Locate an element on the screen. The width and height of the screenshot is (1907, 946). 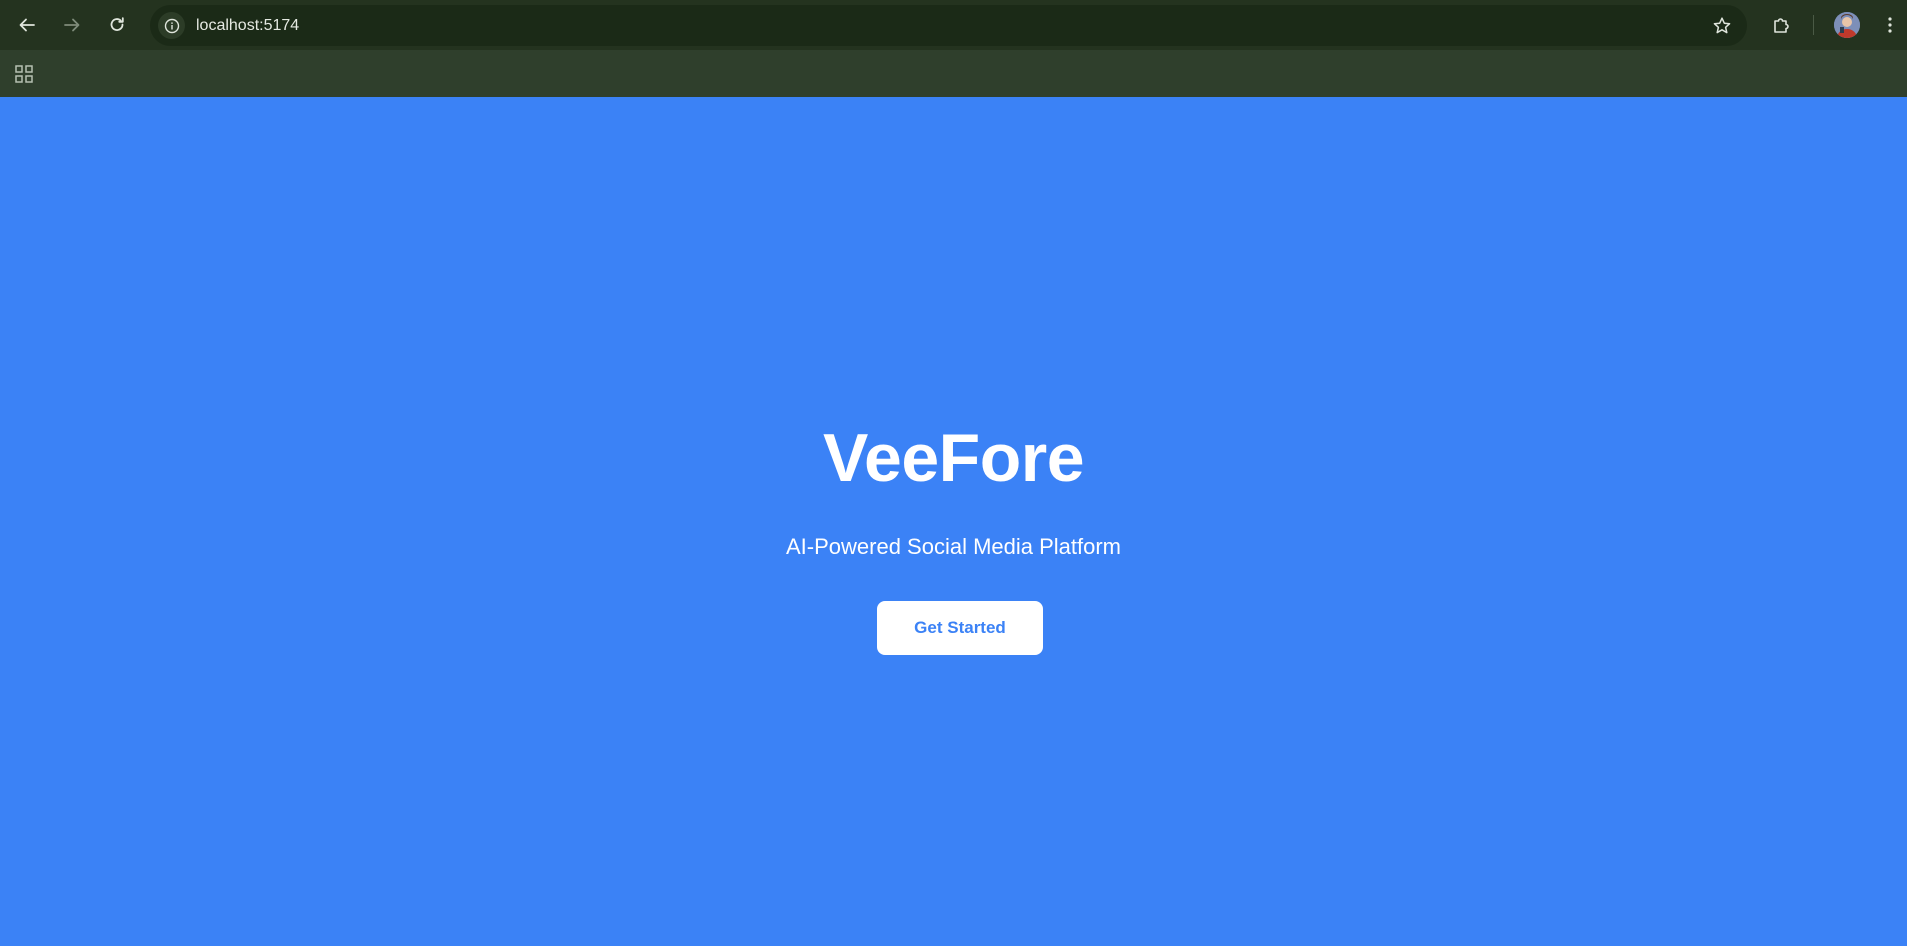
profile-avatar is located at coordinates (1847, 25).